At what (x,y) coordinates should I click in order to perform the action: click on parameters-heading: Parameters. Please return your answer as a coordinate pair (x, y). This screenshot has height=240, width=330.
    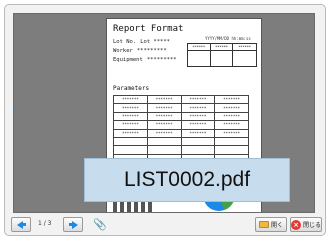
    Looking at the image, I should click on (131, 88).